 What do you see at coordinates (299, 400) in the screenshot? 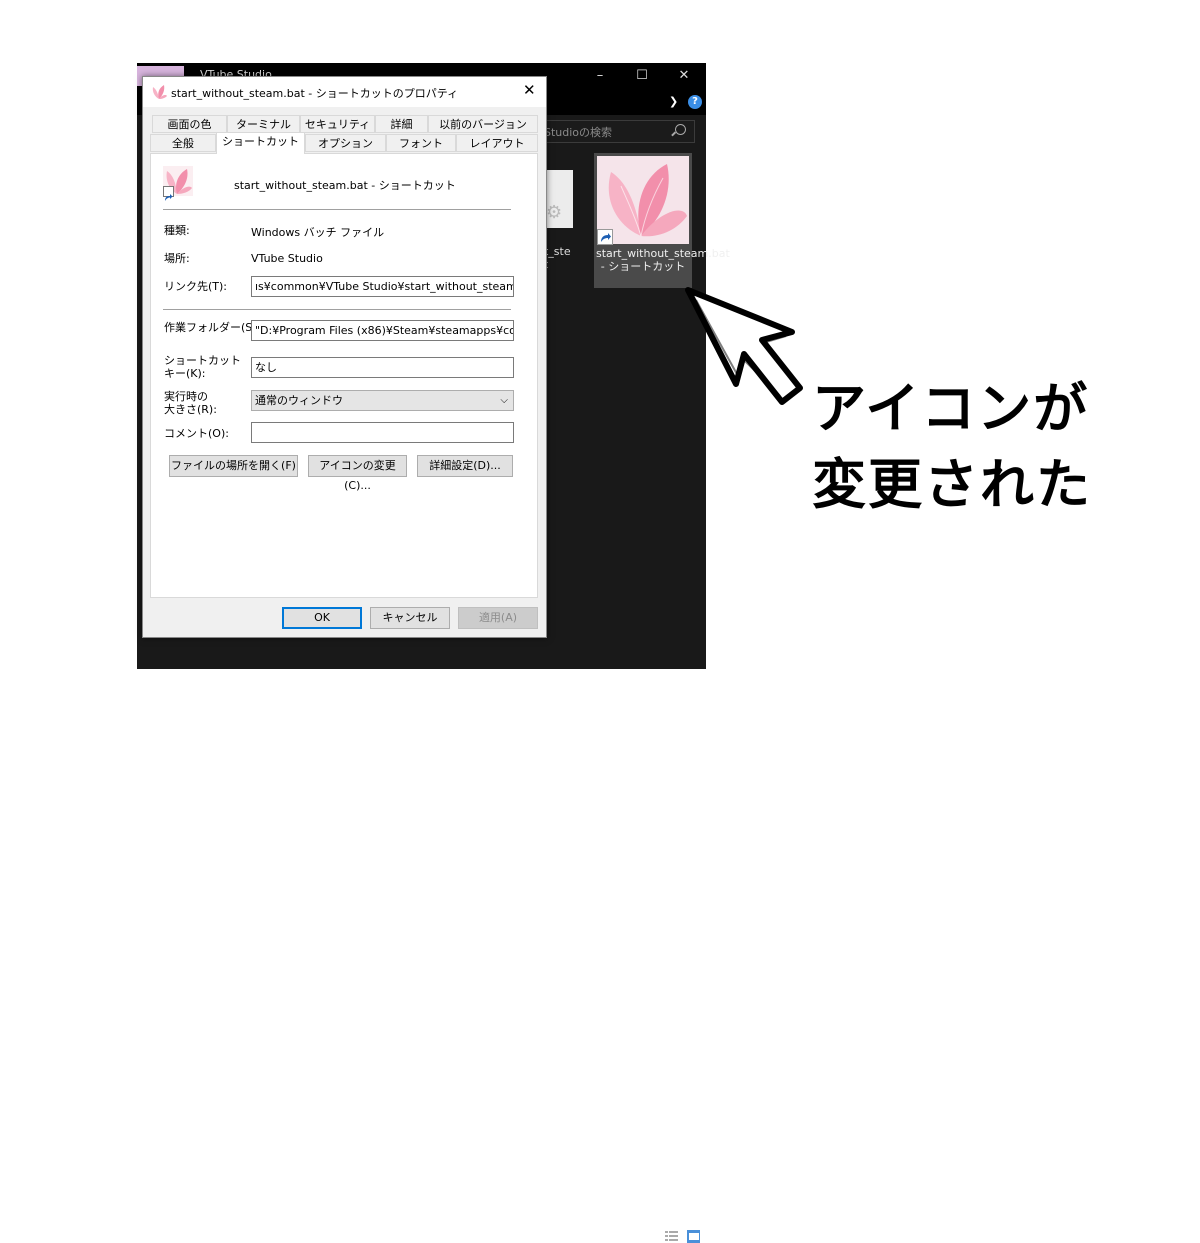
I see `run-select-value: 通常のウィンドウ` at bounding box center [299, 400].